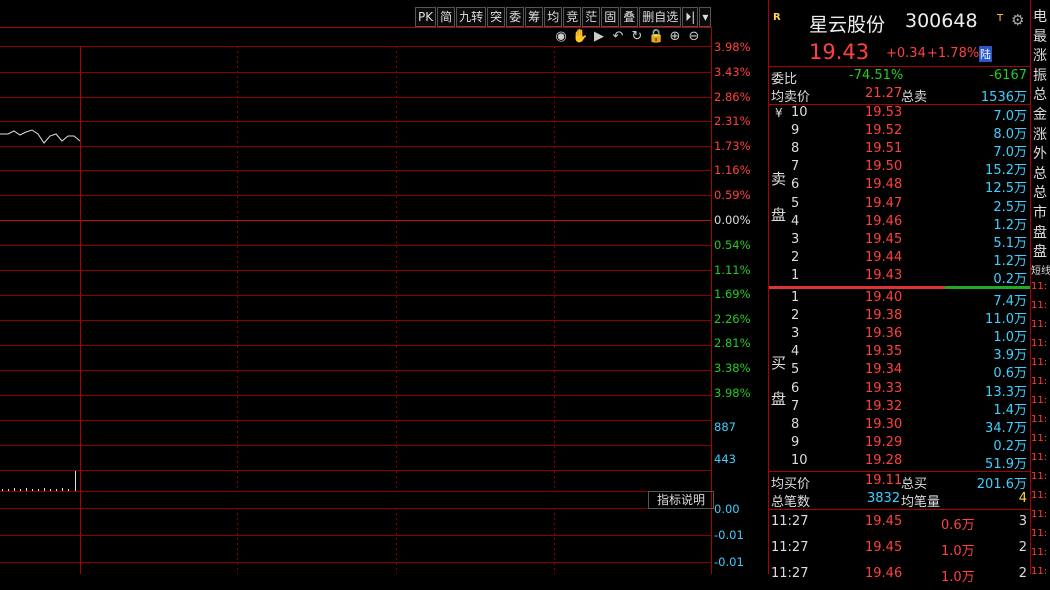 The width and height of the screenshot is (1050, 590). Describe the element at coordinates (471, 17) in the screenshot. I see `toolbar-button-2: 九转` at that location.